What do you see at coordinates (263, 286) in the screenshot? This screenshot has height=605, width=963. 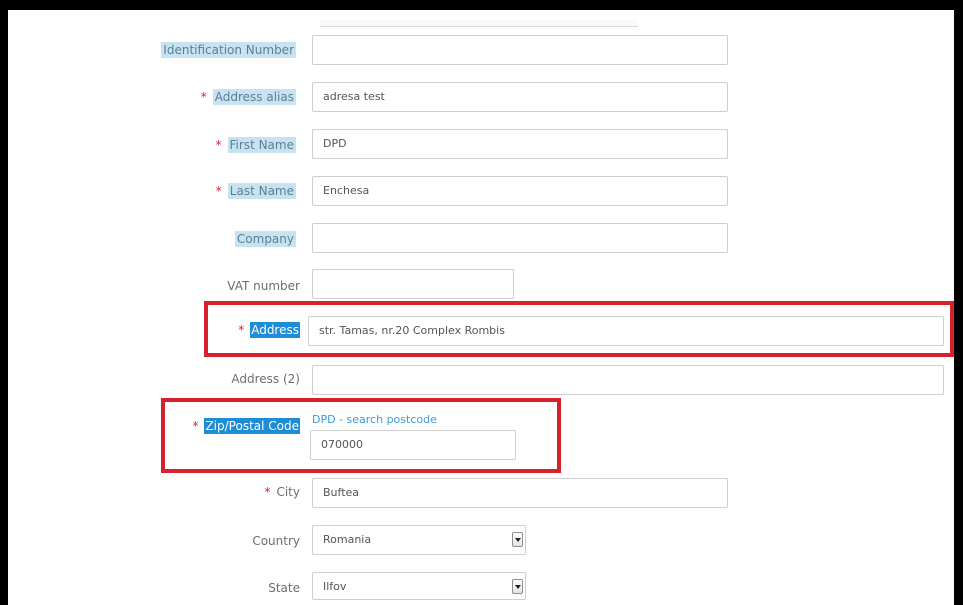 I see `vat-number-label: VAT number` at bounding box center [263, 286].